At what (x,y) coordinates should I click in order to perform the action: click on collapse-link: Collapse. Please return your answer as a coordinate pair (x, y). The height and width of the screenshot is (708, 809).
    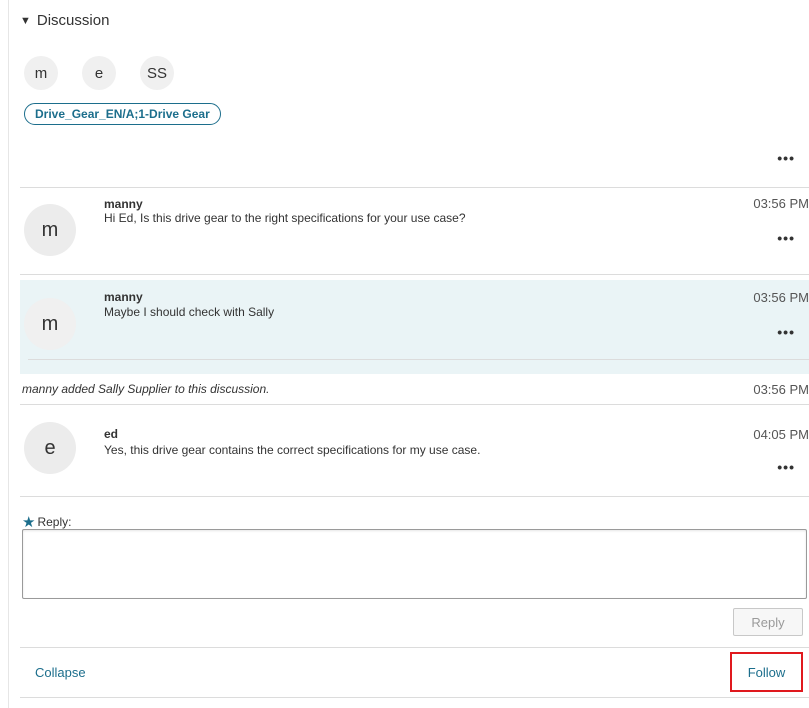
    Looking at the image, I should click on (60, 672).